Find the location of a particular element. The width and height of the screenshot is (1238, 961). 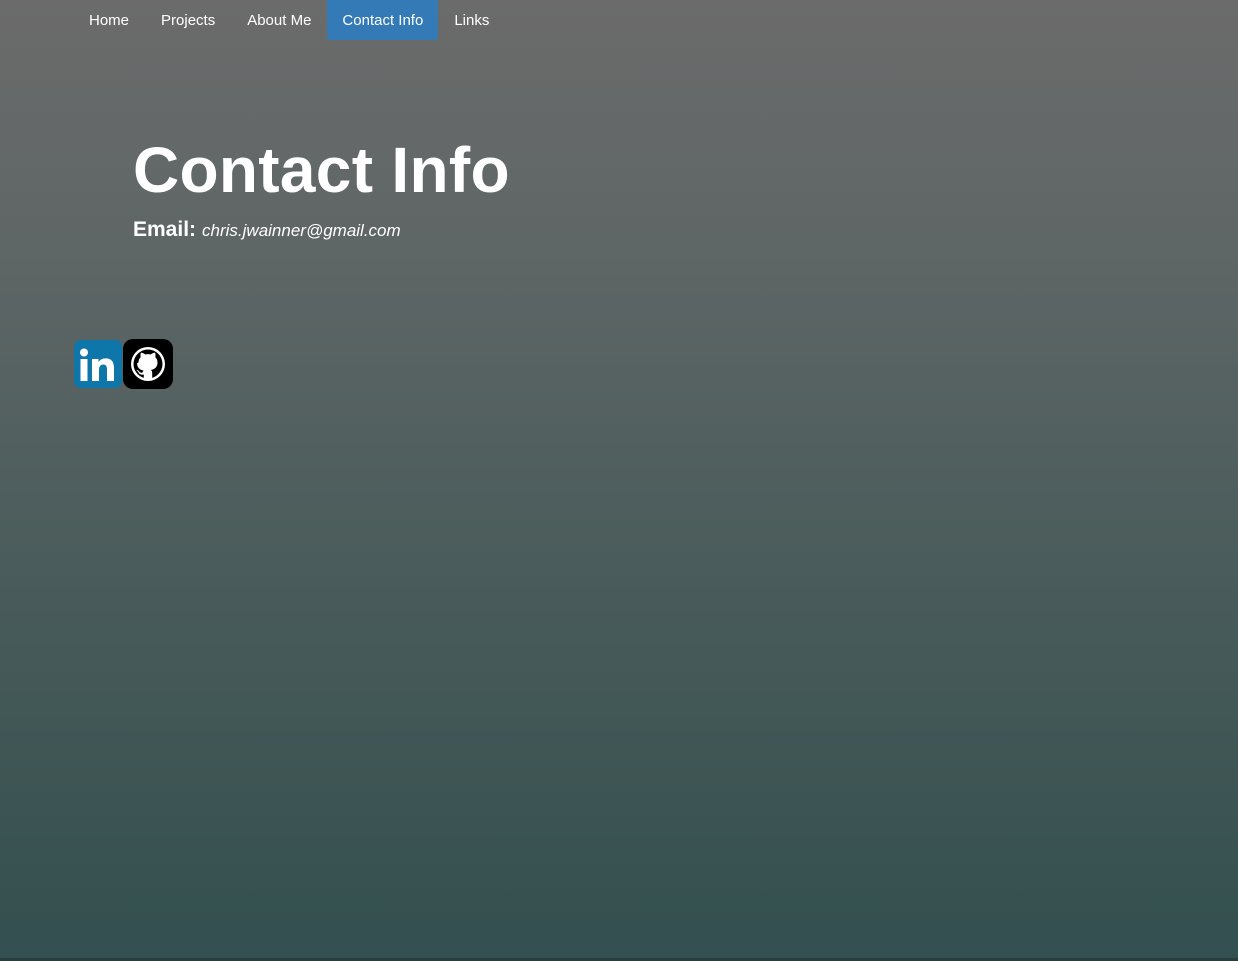

nav-projects: Projects is located at coordinates (188, 20).